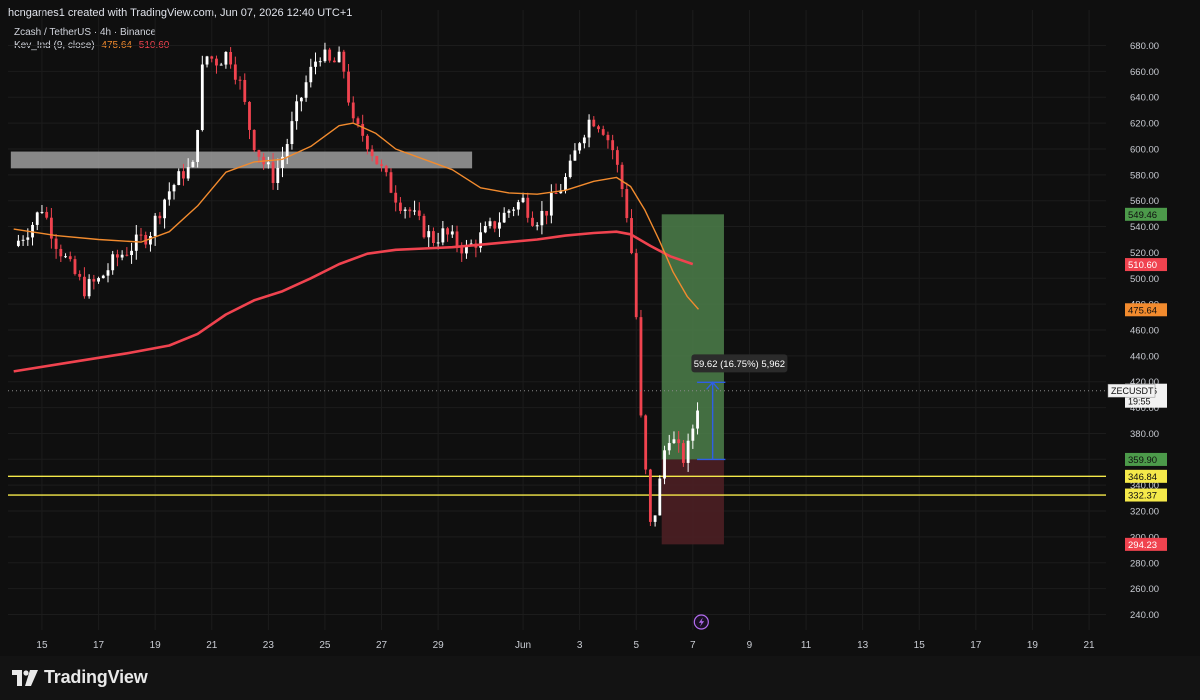 This screenshot has width=1200, height=700. Describe the element at coordinates (1139, 402) in the screenshot. I see `countdown-label: 19:55` at that location.